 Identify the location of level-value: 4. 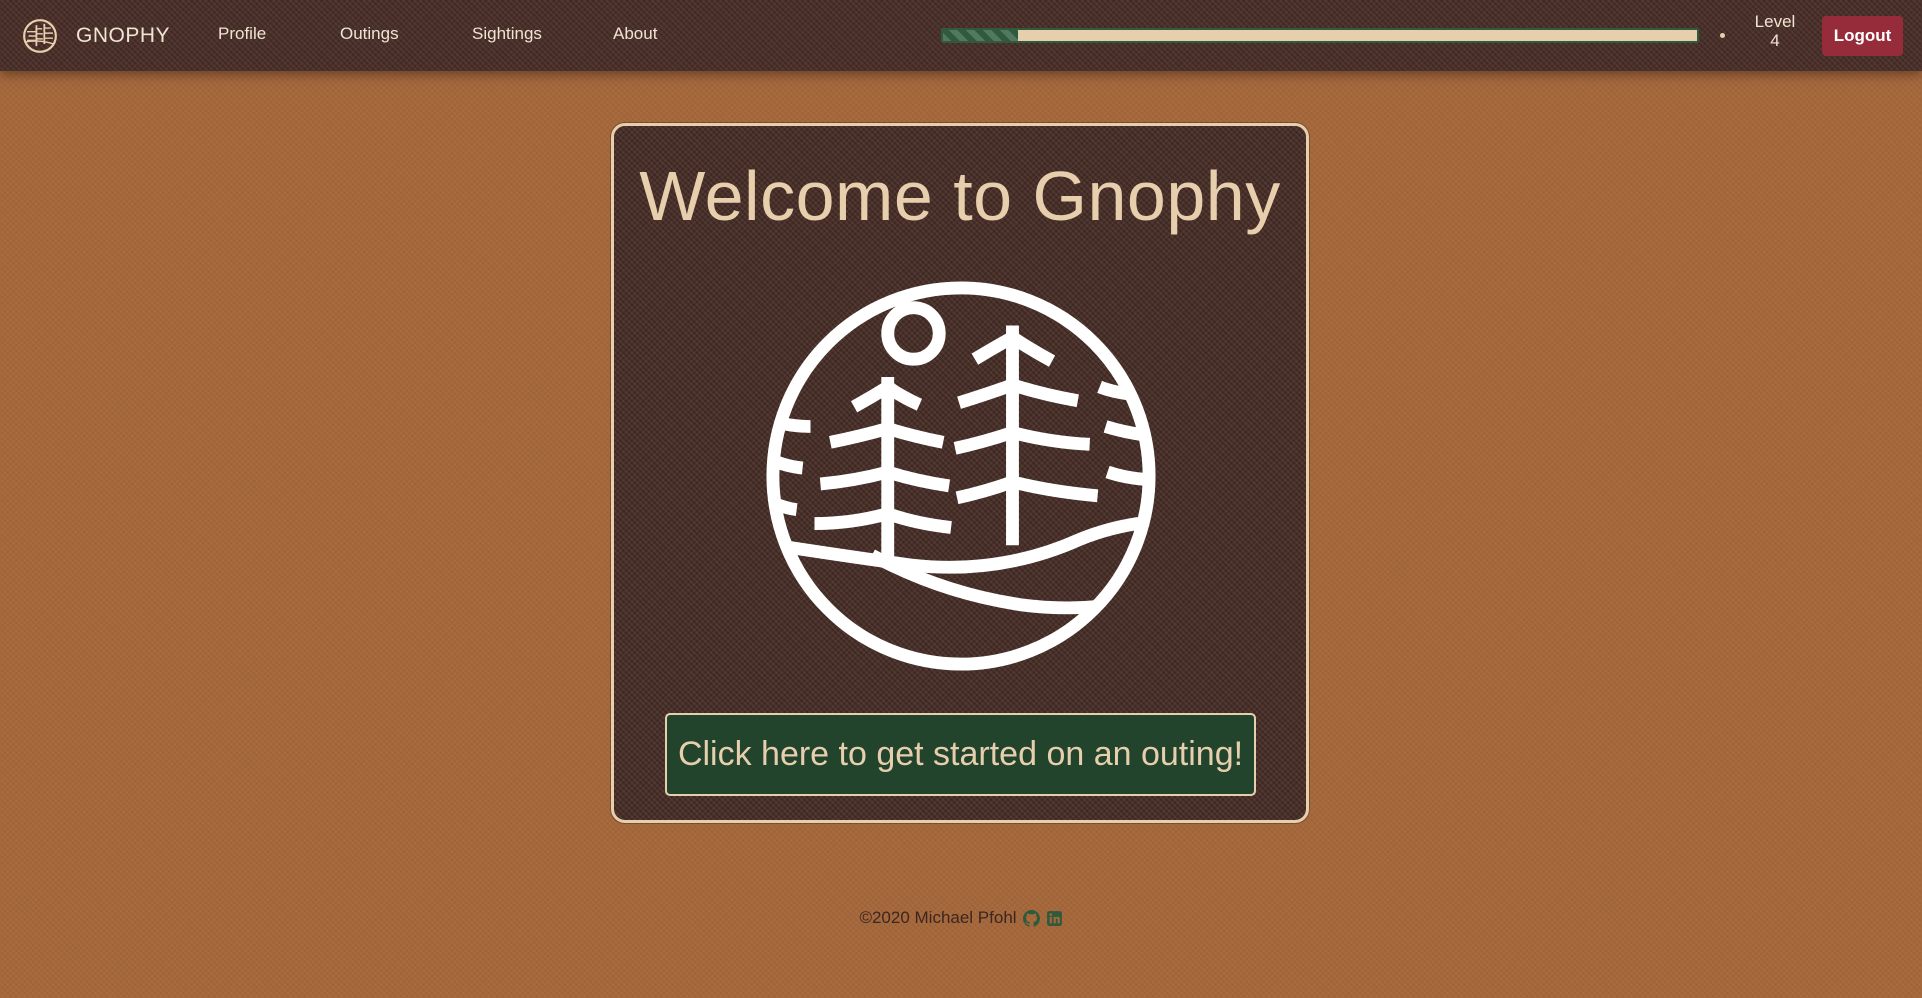
(1775, 40).